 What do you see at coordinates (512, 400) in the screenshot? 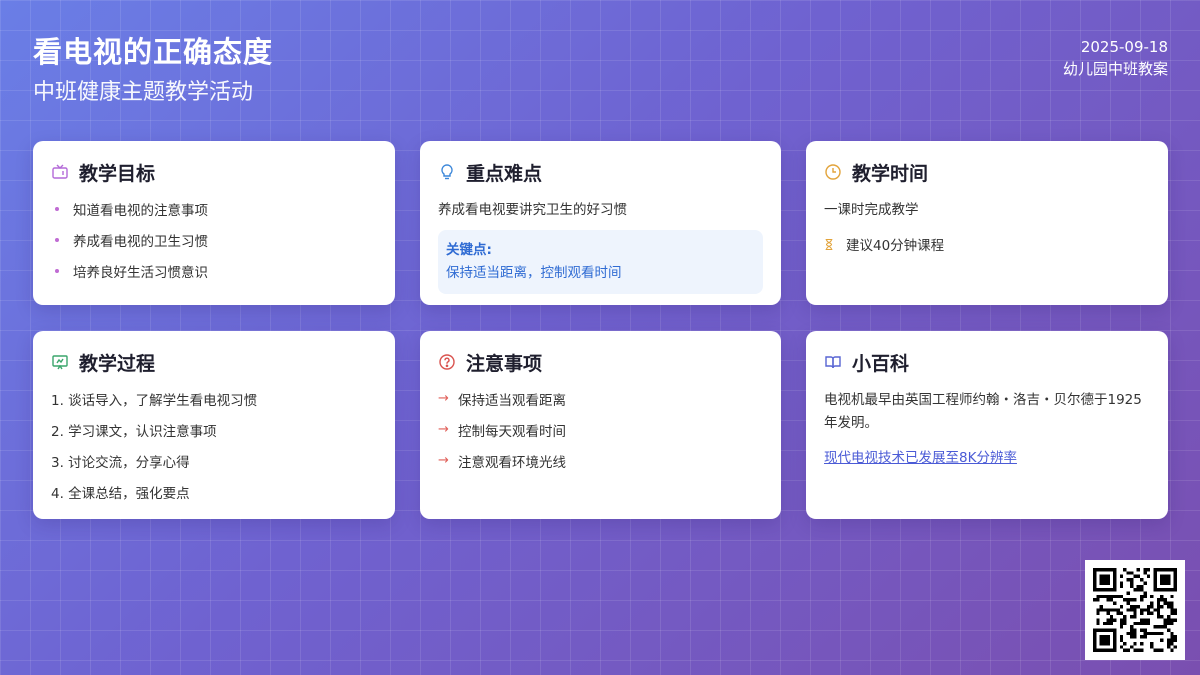
I see `list-item-text: 保持适当观看距离` at bounding box center [512, 400].